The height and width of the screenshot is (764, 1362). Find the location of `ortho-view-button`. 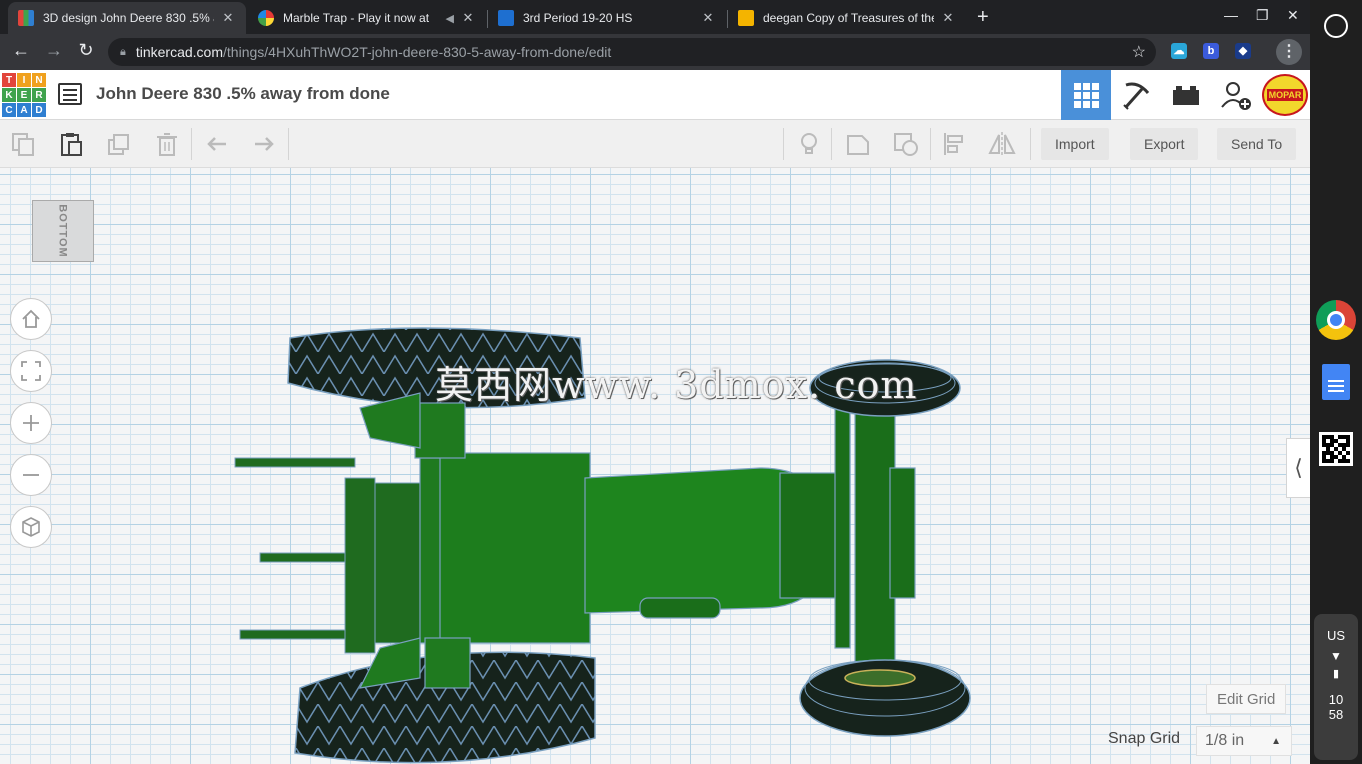

ortho-view-button is located at coordinates (31, 527).